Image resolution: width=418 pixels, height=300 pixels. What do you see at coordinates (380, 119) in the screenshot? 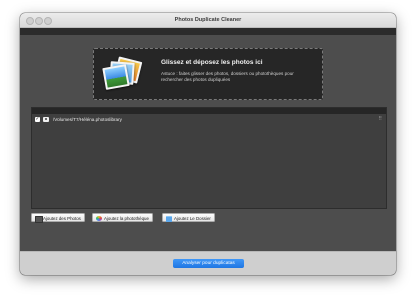
I see `row-handle-icon: ⠿` at bounding box center [380, 119].